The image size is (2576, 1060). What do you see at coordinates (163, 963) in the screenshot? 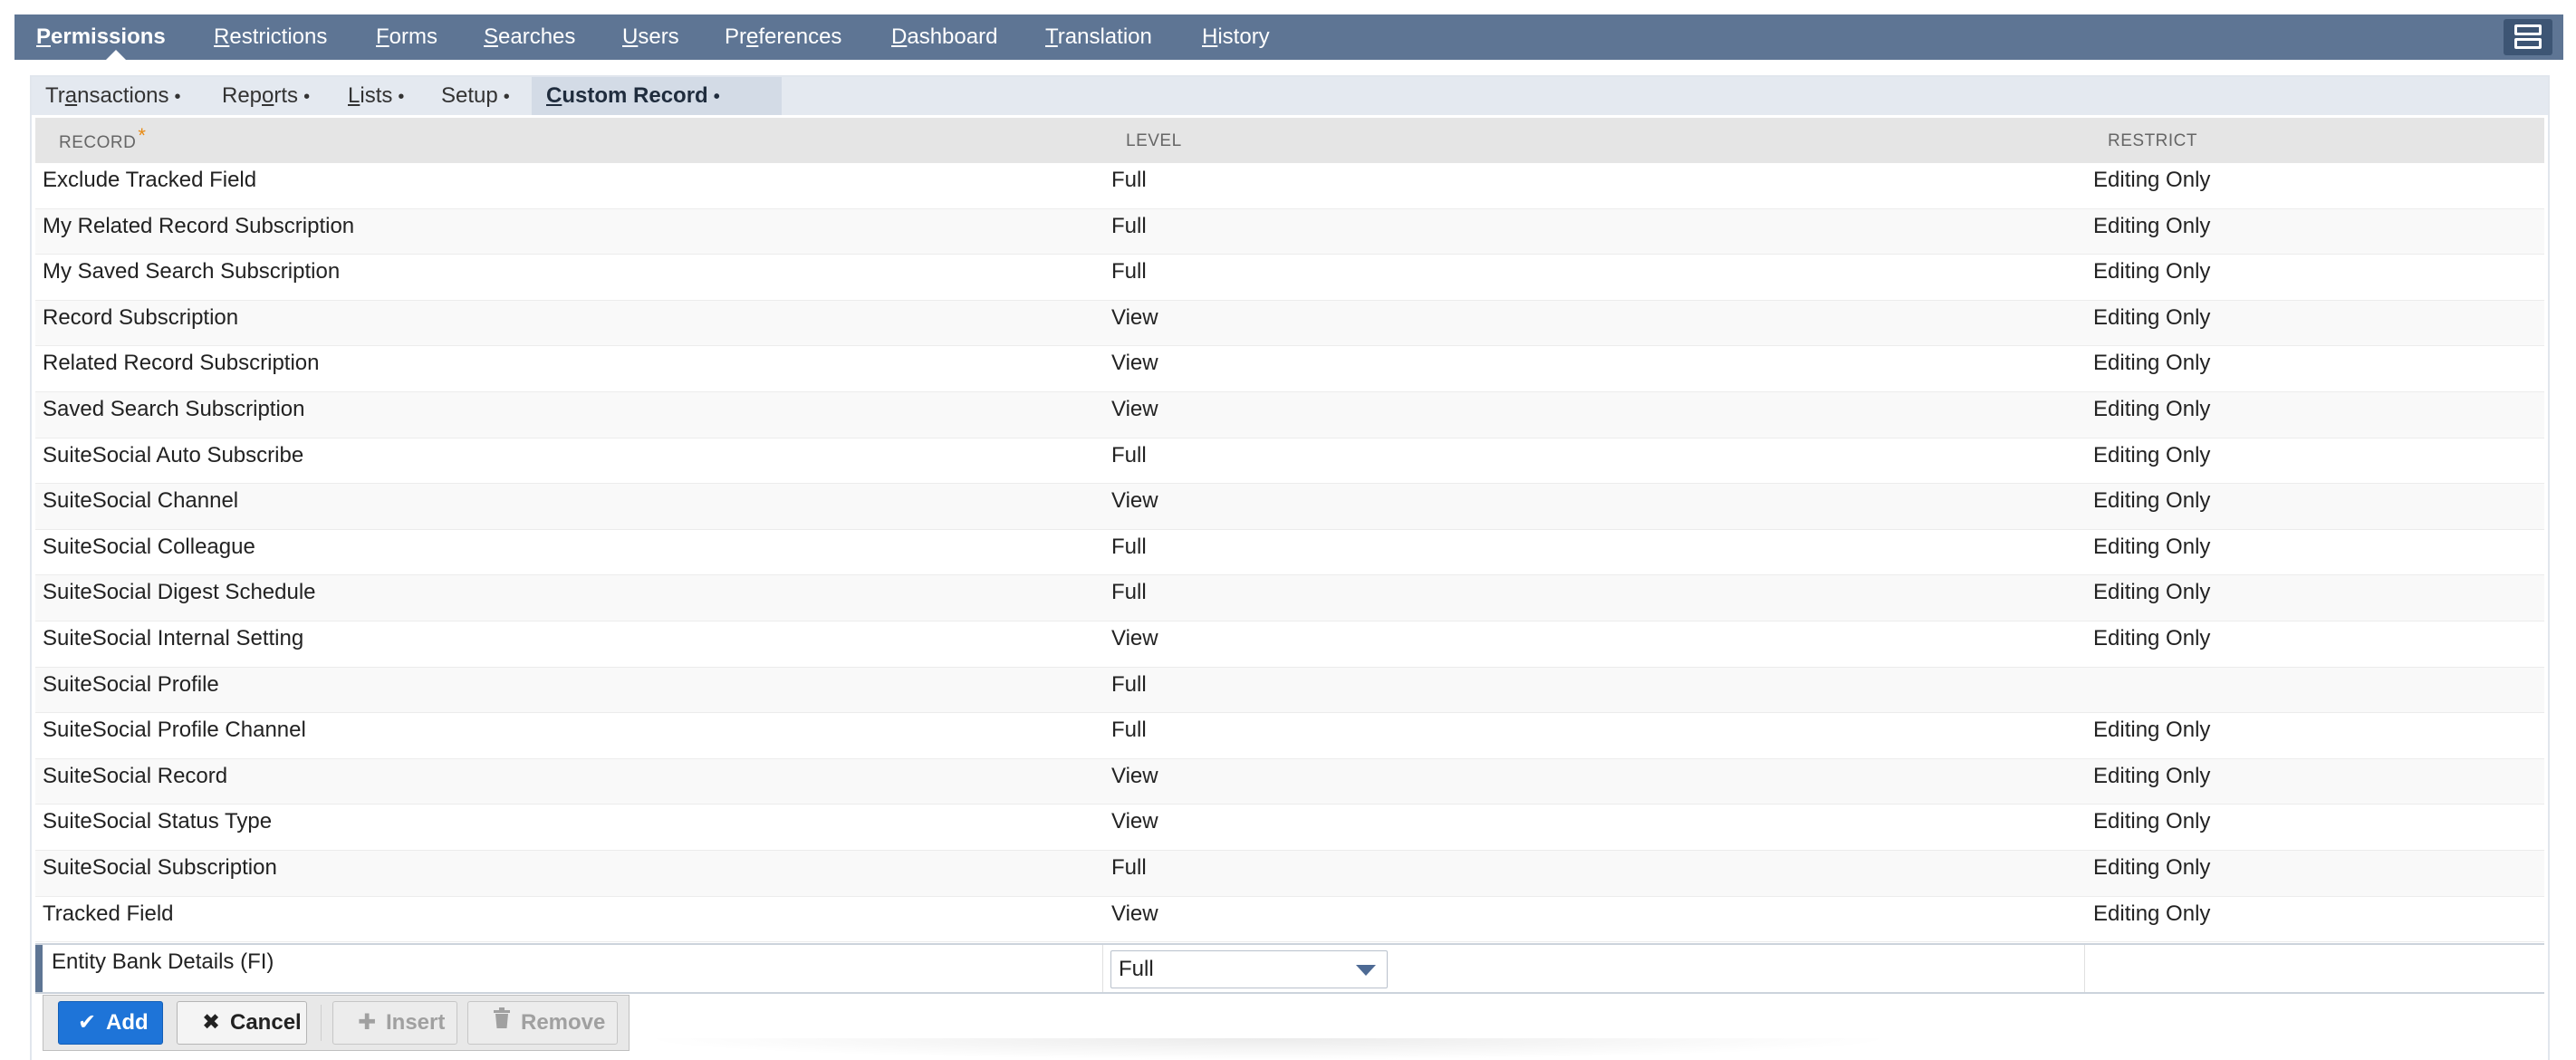
I see `edit-row-record: Entity Bank Details (FI)` at bounding box center [163, 963].